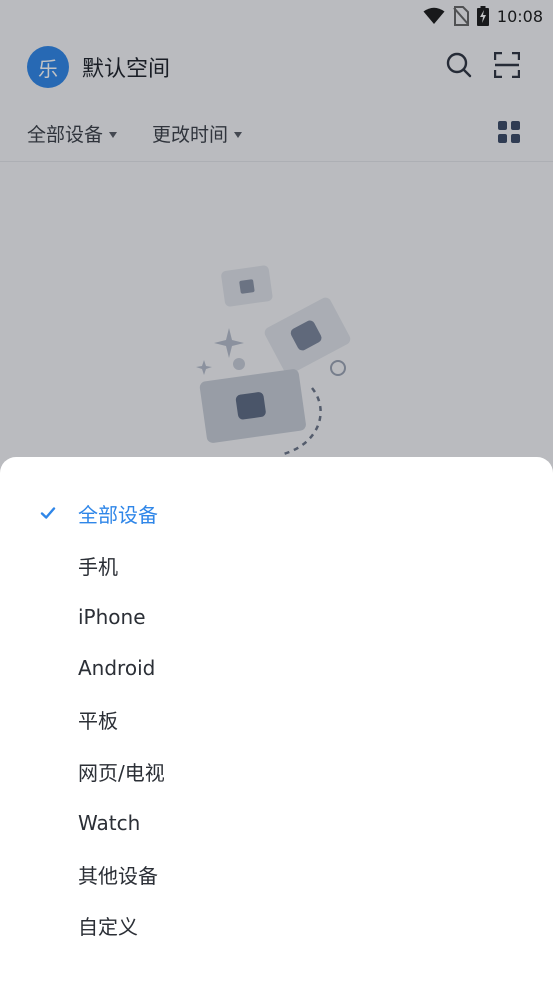  What do you see at coordinates (118, 875) in the screenshot?
I see `option-label: 其他设备` at bounding box center [118, 875].